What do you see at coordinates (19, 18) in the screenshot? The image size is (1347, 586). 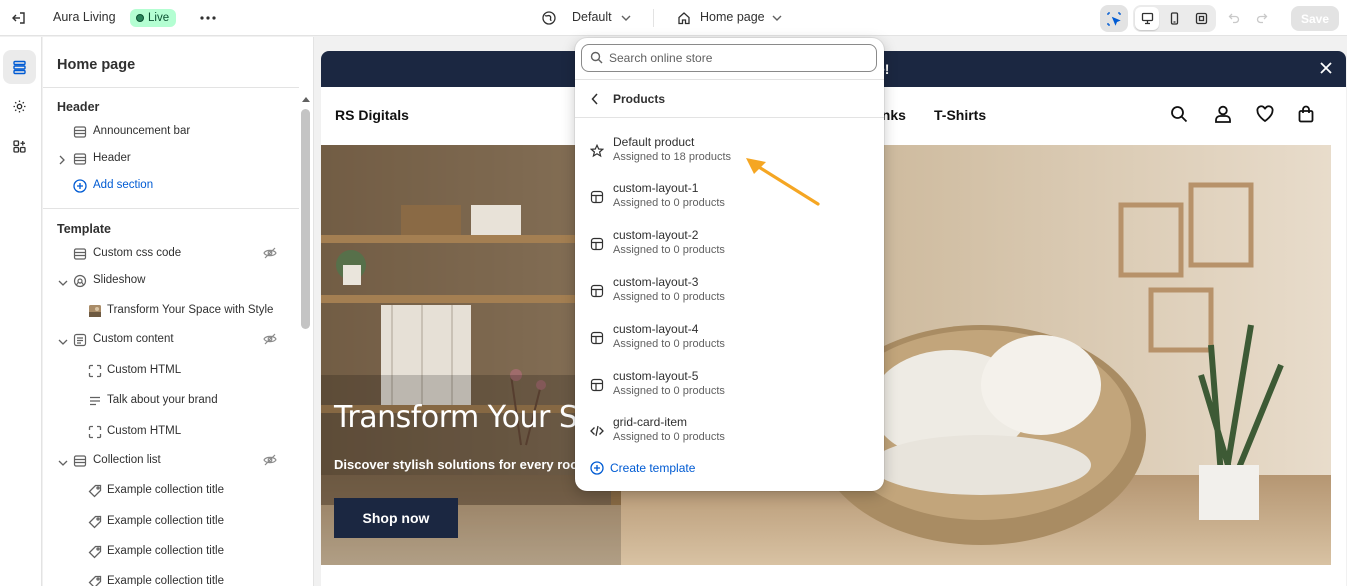 I see `exit-icon` at bounding box center [19, 18].